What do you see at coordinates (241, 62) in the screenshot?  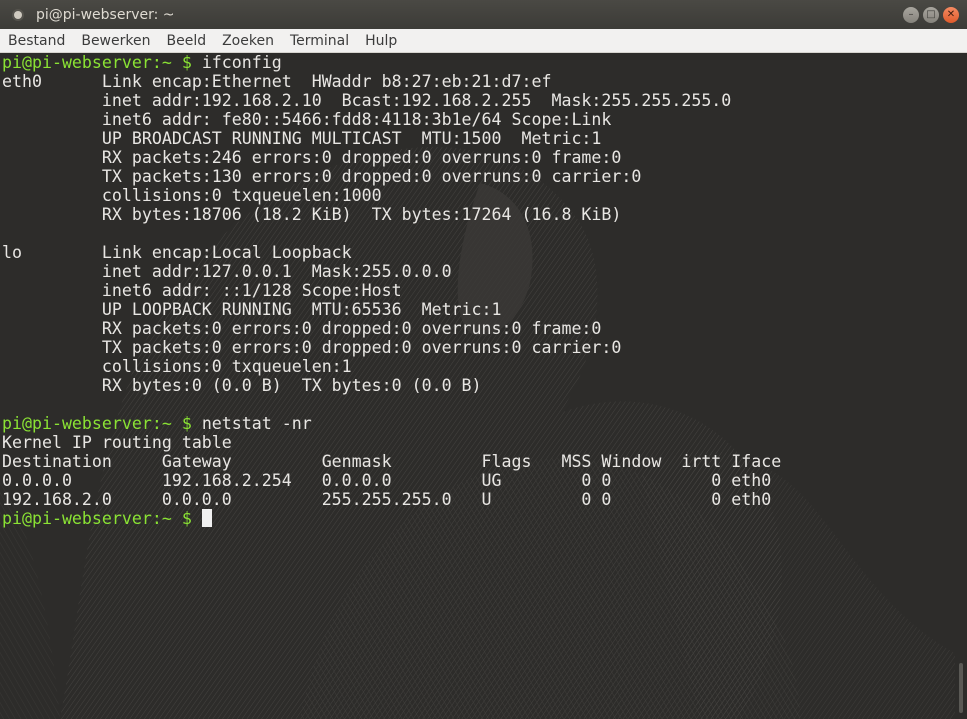 I see `command-ifconfig: ifconfig` at bounding box center [241, 62].